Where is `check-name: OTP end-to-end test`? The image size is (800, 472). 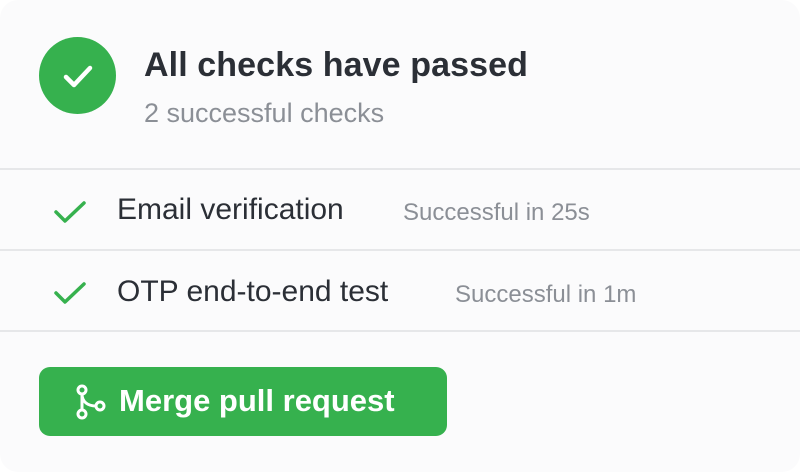
check-name: OTP end-to-end test is located at coordinates (253, 291).